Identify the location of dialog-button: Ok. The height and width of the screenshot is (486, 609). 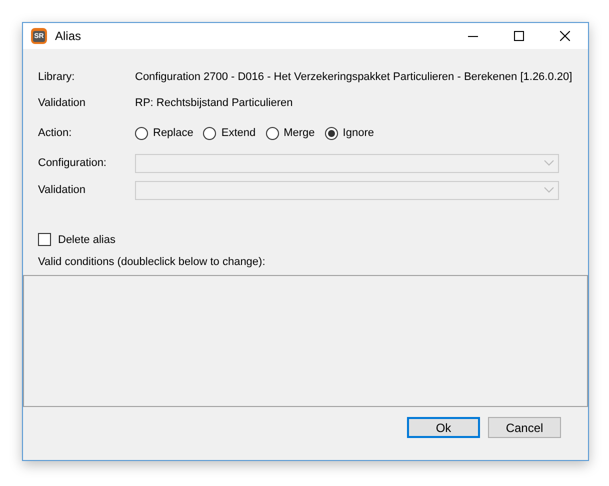
(443, 427).